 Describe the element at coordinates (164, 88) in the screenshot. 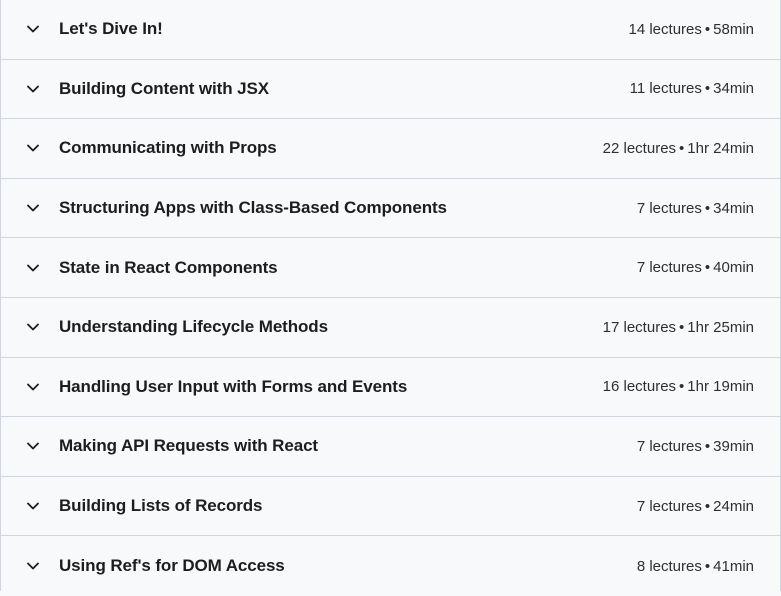

I see `section-title: Building Content with JSX` at that location.